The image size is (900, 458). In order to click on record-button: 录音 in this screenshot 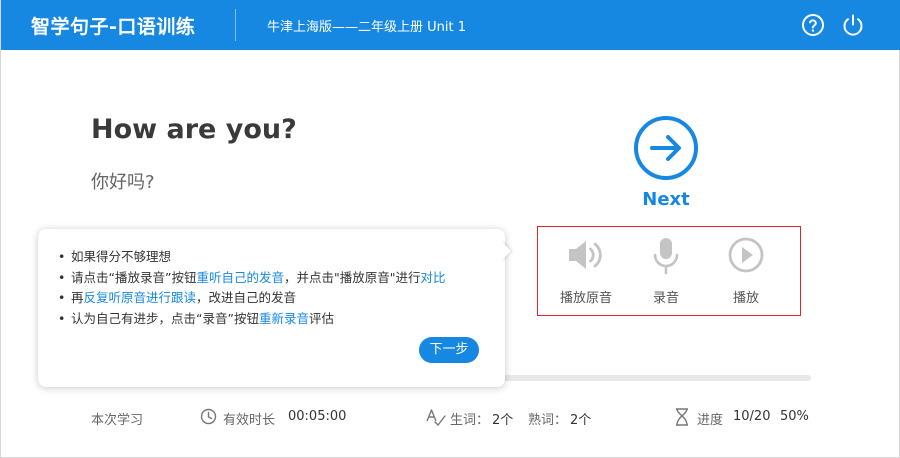, I will do `click(666, 271)`.